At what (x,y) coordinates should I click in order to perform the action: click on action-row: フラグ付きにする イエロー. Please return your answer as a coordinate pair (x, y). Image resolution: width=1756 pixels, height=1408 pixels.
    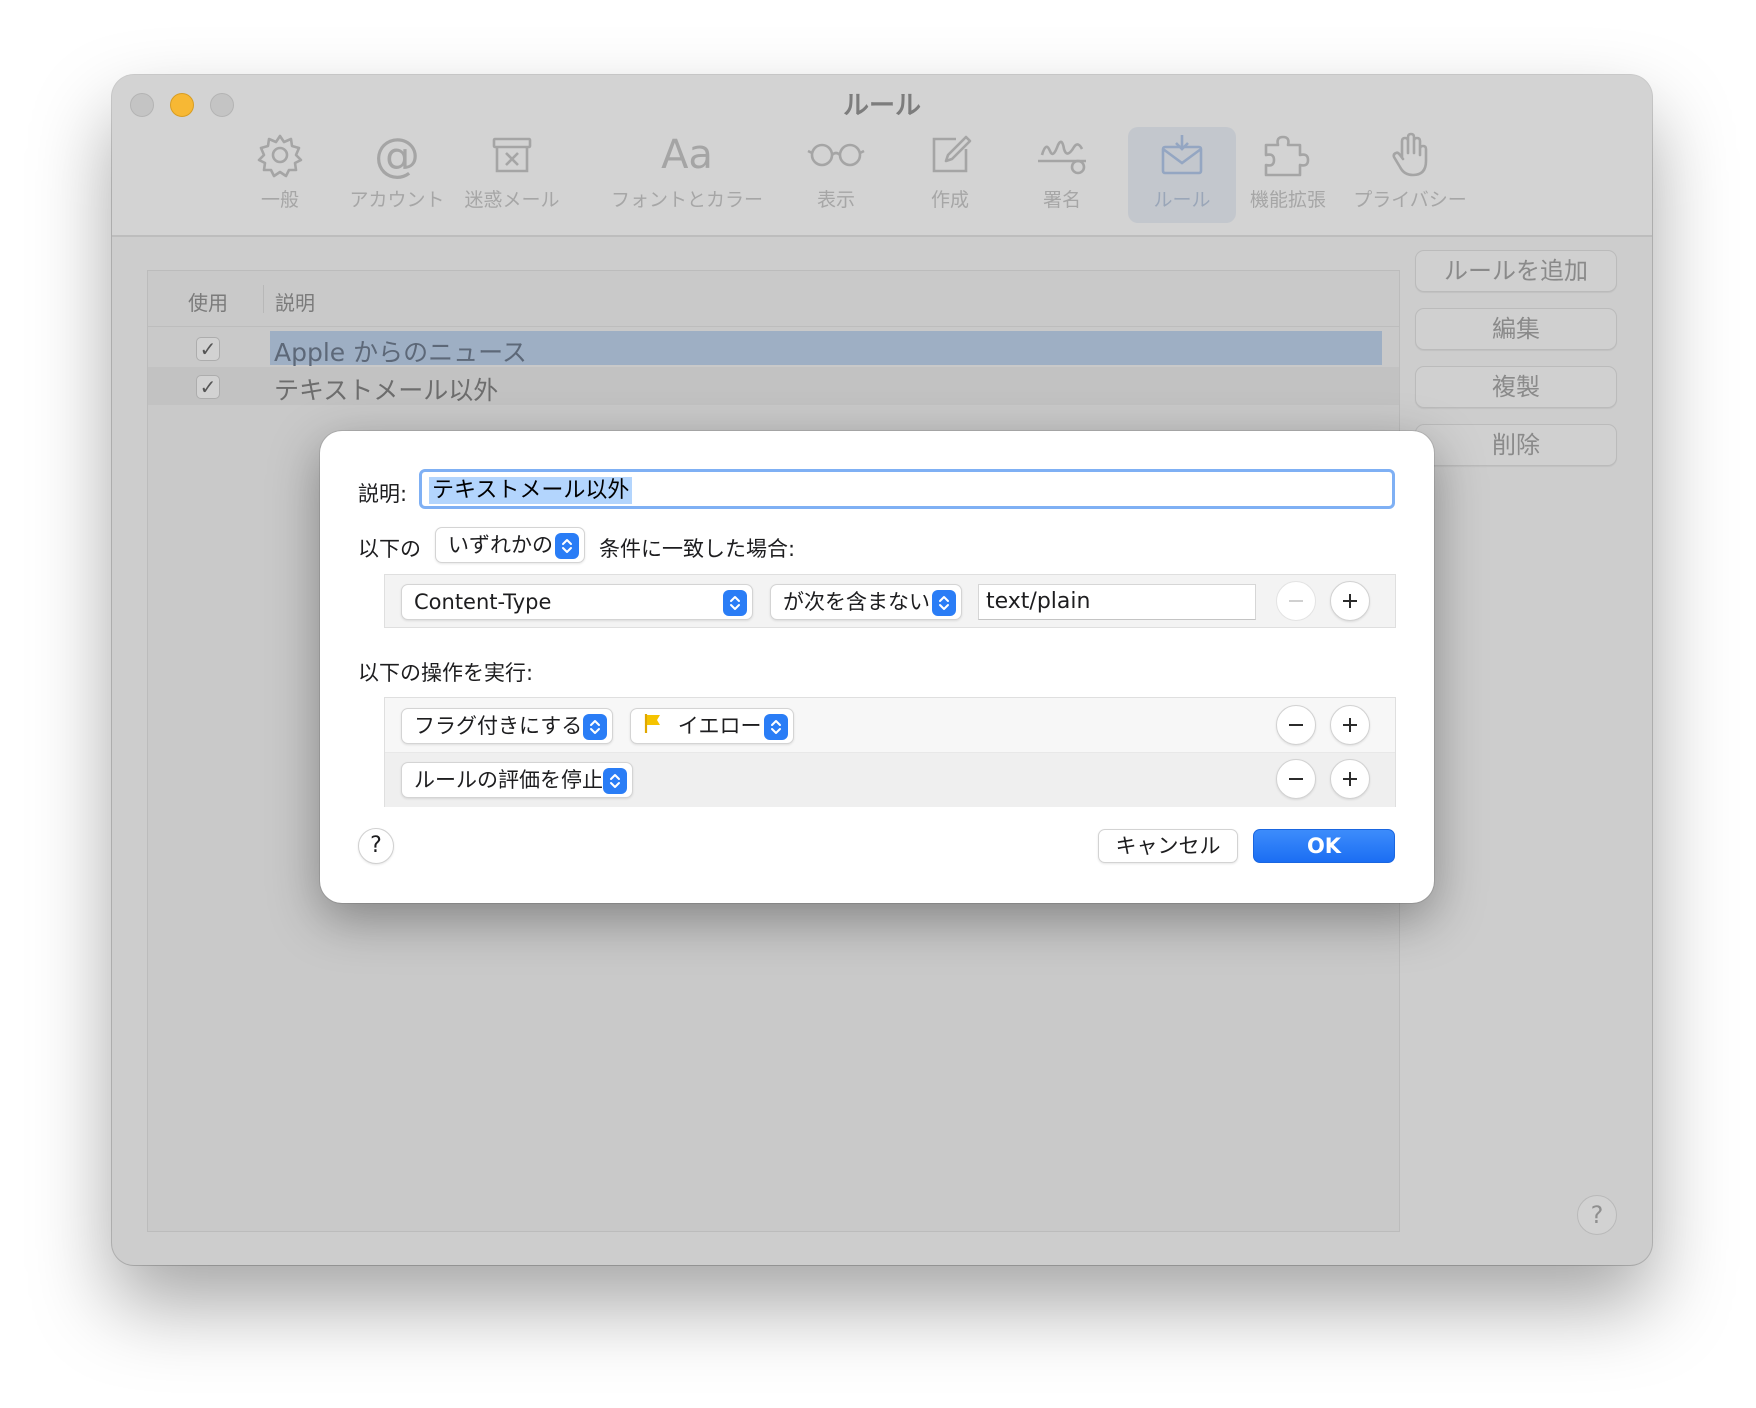
    Looking at the image, I should click on (890, 725).